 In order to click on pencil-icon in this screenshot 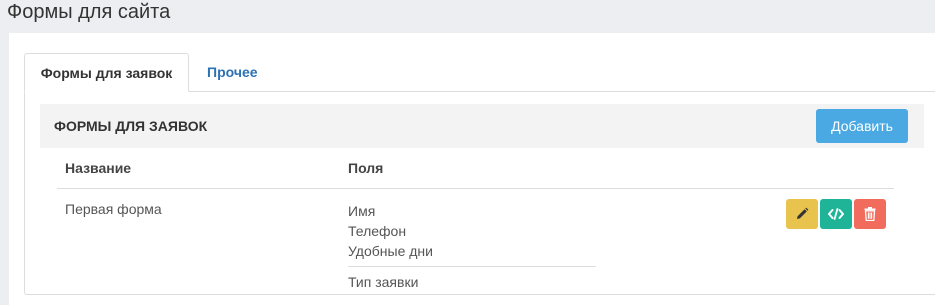, I will do `click(803, 213)`.